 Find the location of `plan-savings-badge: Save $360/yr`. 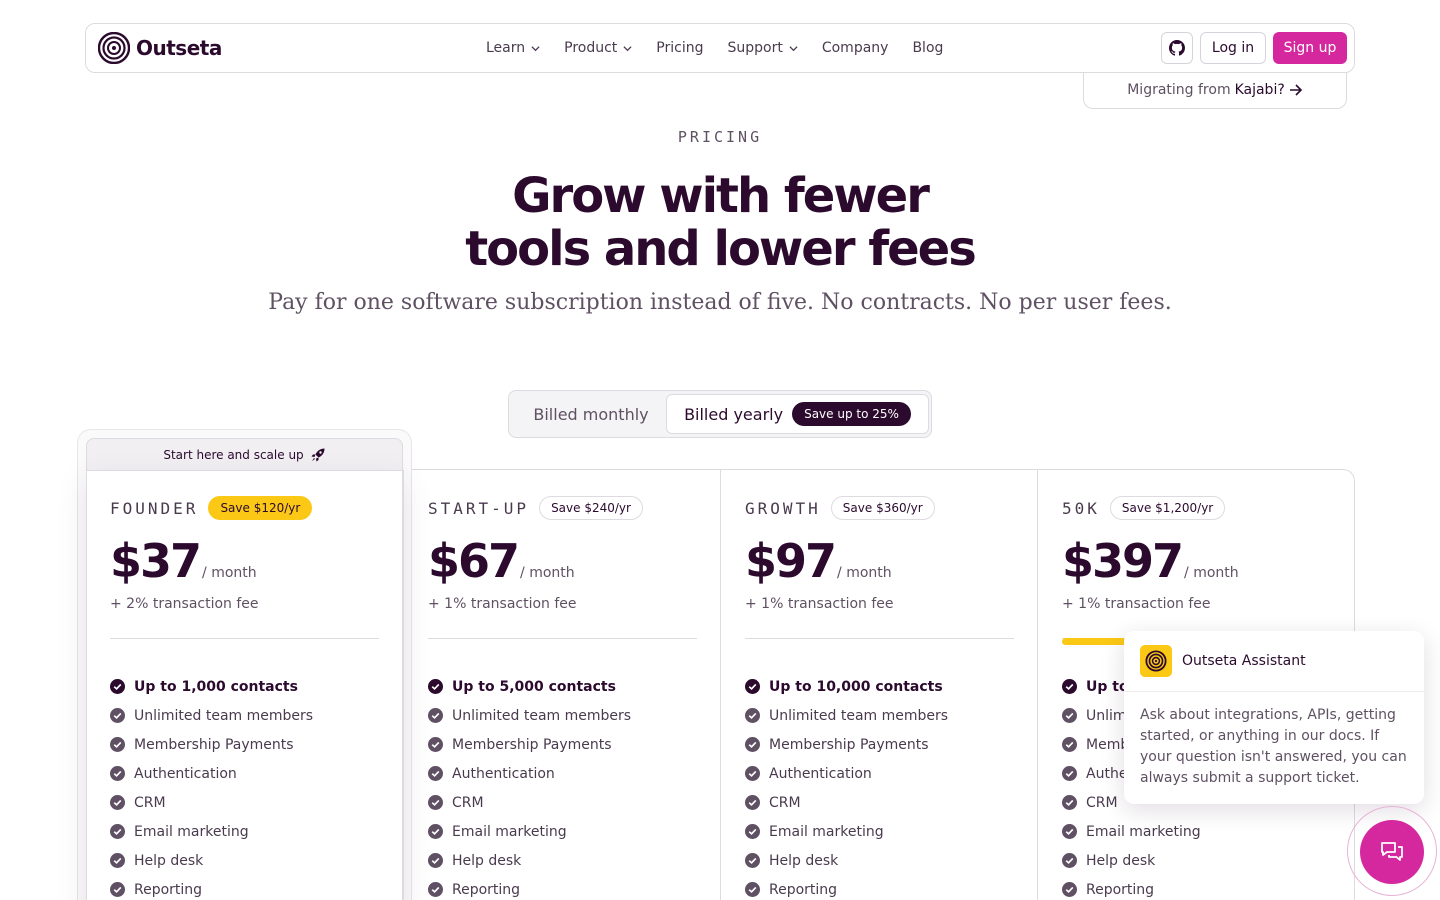

plan-savings-badge: Save $360/yr is located at coordinates (882, 508).